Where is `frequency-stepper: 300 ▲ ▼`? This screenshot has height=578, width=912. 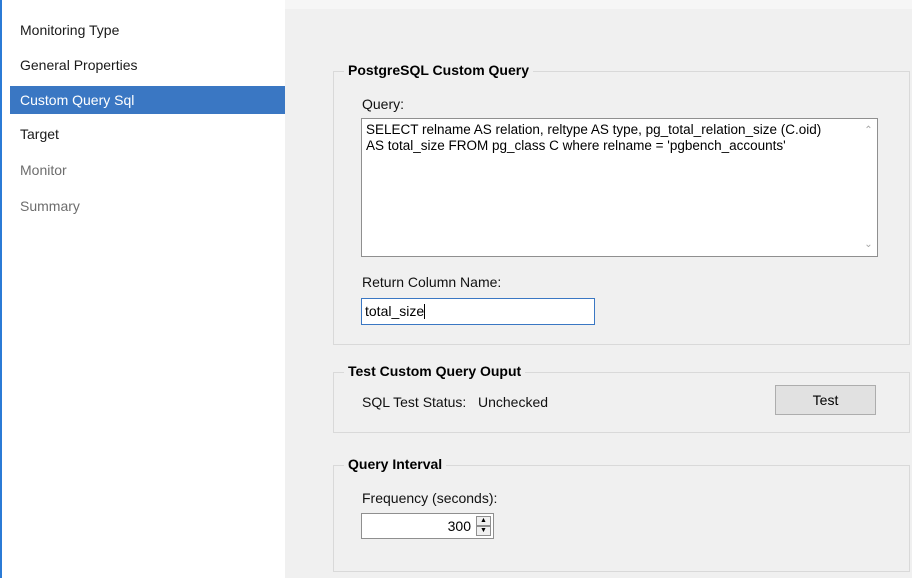 frequency-stepper: 300 ▲ ▼ is located at coordinates (427, 526).